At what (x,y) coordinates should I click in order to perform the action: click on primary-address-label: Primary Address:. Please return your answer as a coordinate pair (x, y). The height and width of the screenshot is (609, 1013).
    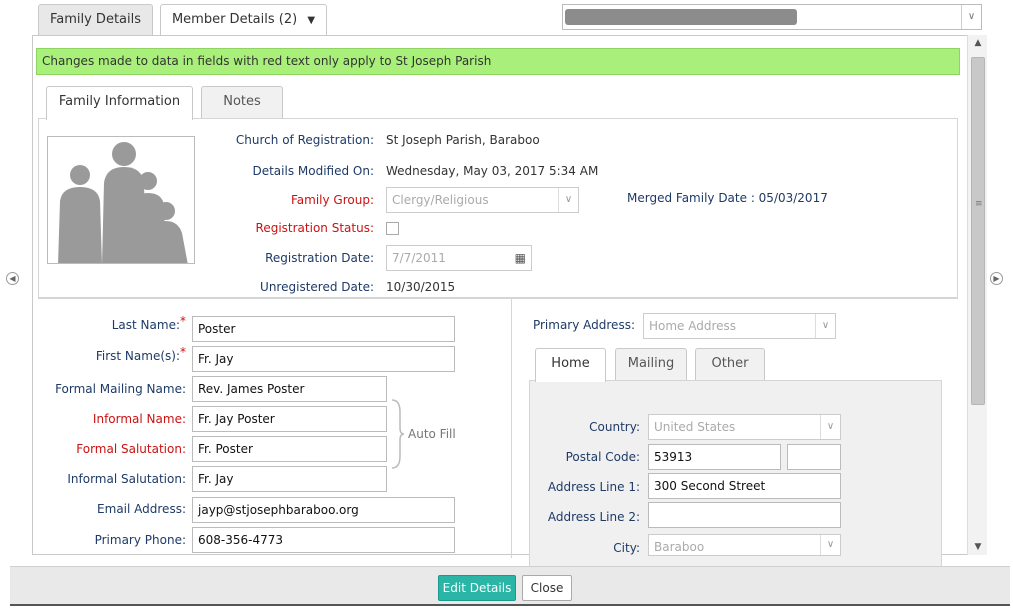
    Looking at the image, I should click on (583, 325).